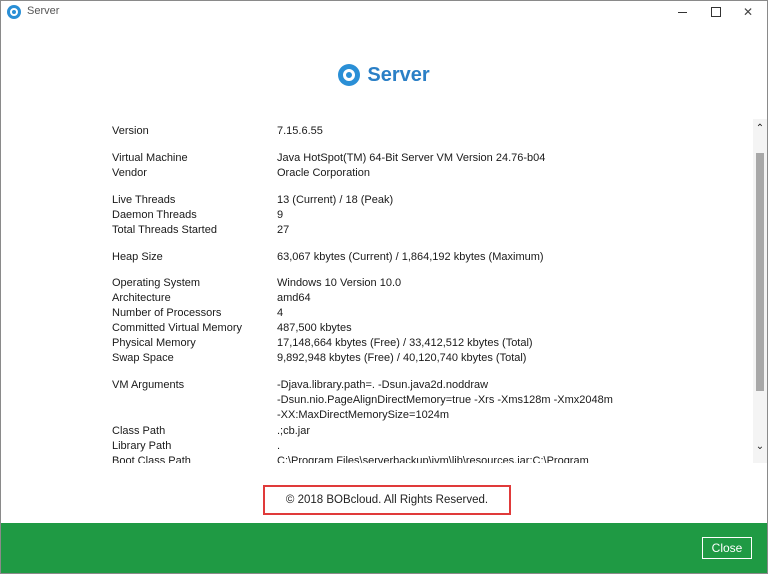  I want to click on info-label: Class Path, so click(139, 431).